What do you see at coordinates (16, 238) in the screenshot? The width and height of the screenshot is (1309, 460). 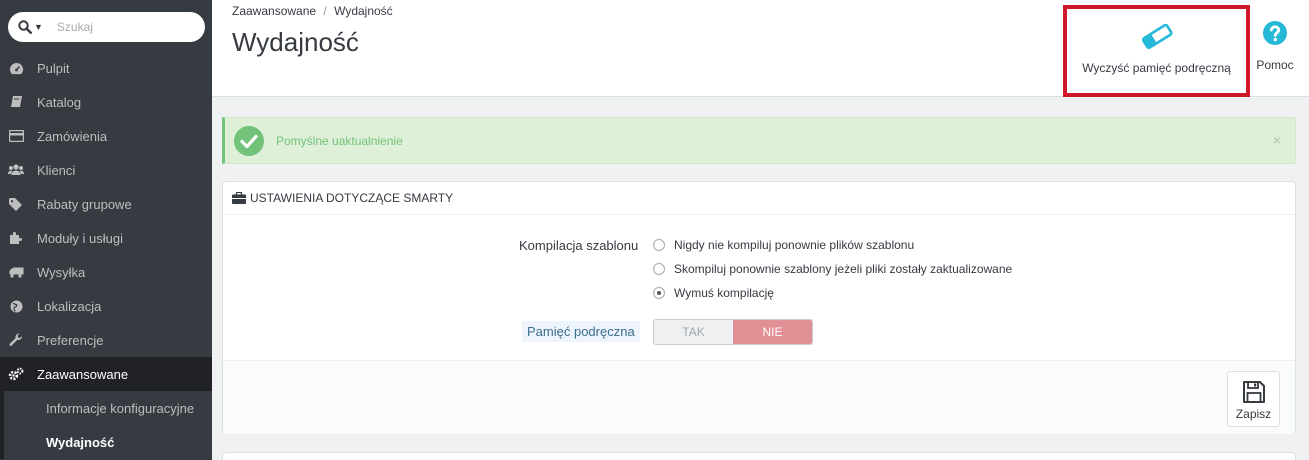 I see `puzzle-icon` at bounding box center [16, 238].